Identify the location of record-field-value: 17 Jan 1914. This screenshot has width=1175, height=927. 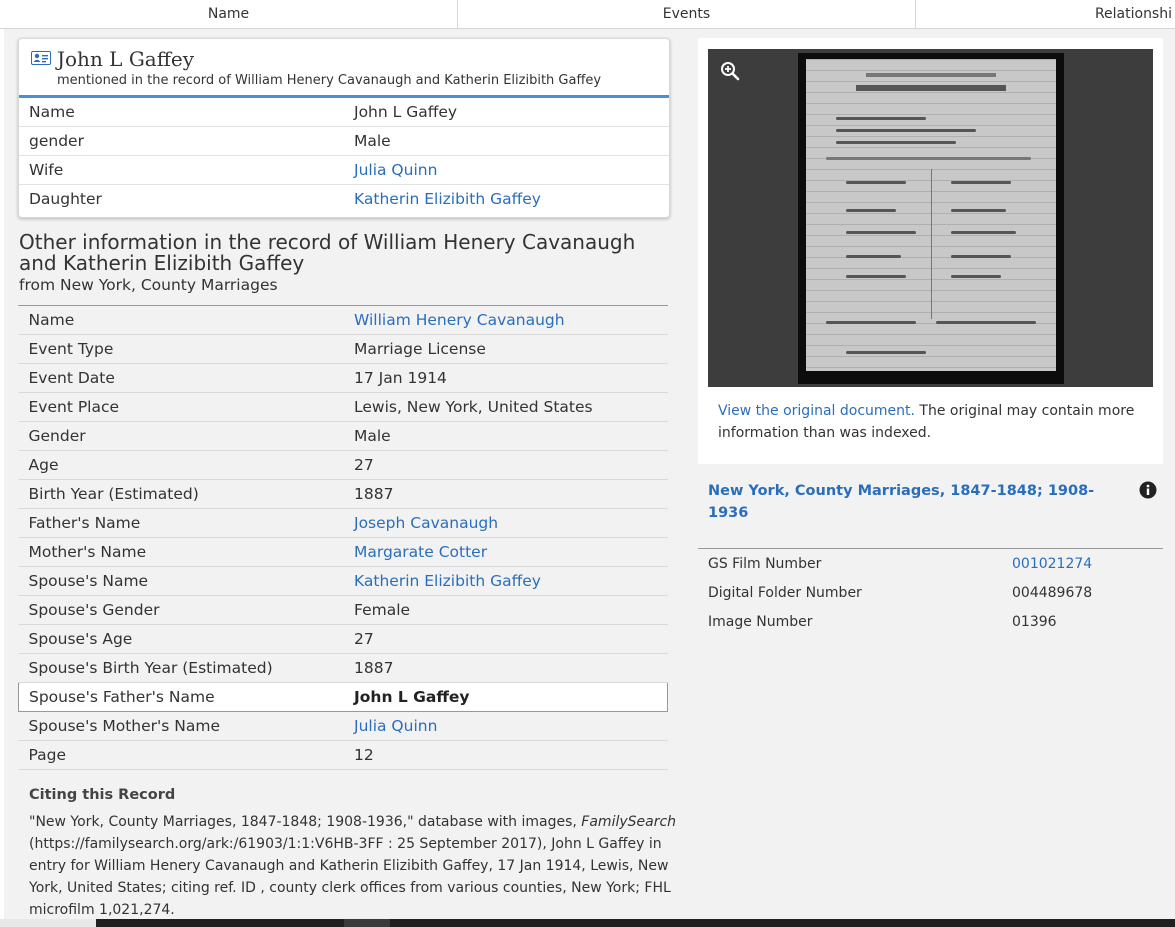
(506, 378).